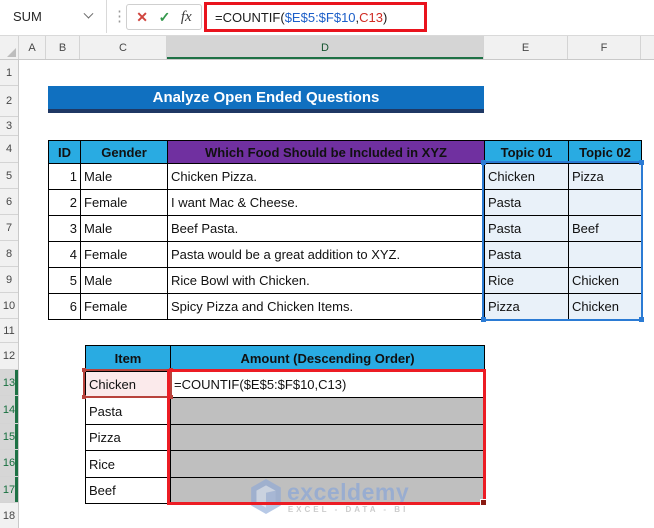 Image resolution: width=654 pixels, height=528 pixels. What do you see at coordinates (64, 202) in the screenshot?
I see `cell-id: 2` at bounding box center [64, 202].